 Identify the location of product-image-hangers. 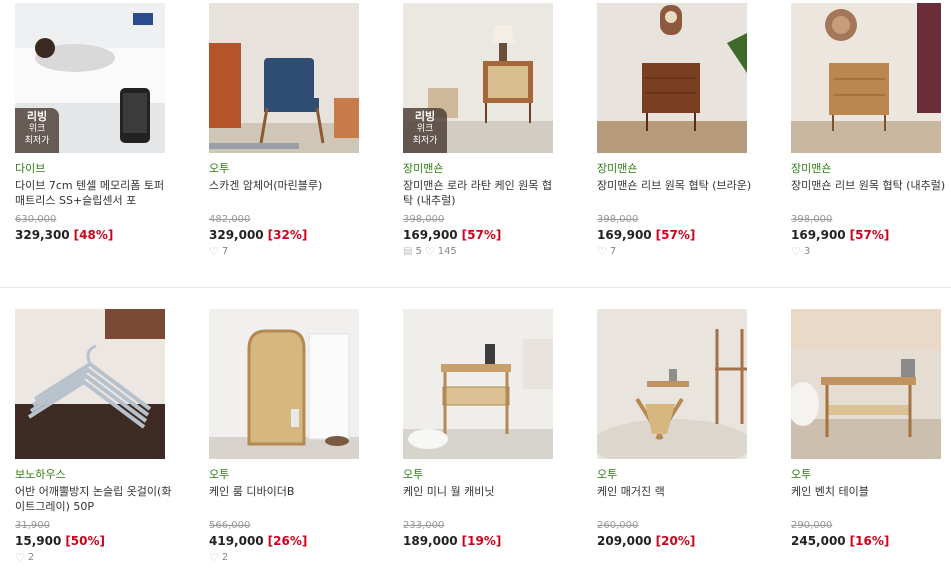
(90, 384).